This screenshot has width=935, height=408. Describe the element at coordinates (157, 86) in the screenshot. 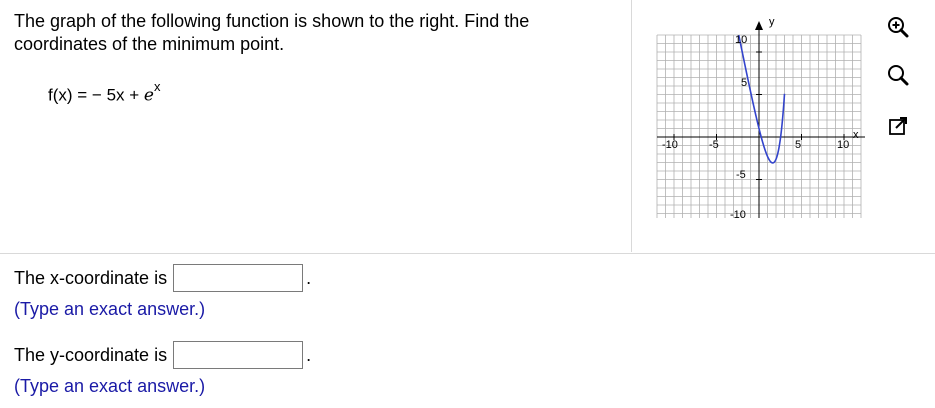

I see `function-exponent: x` at that location.